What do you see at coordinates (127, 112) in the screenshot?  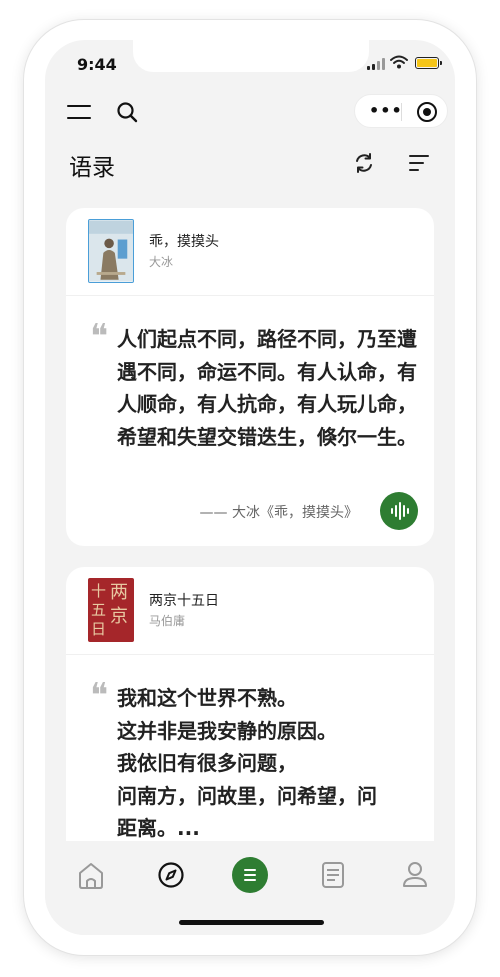 I see `search-icon` at bounding box center [127, 112].